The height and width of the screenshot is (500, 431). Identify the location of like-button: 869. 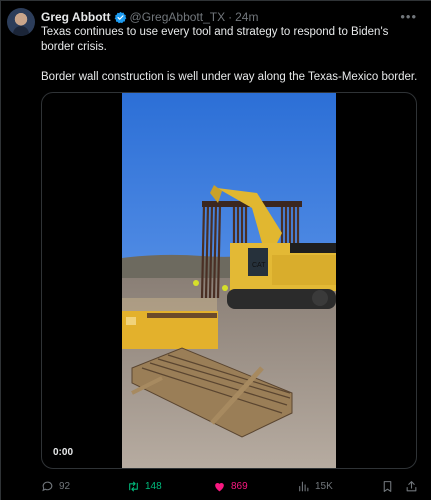
(230, 486).